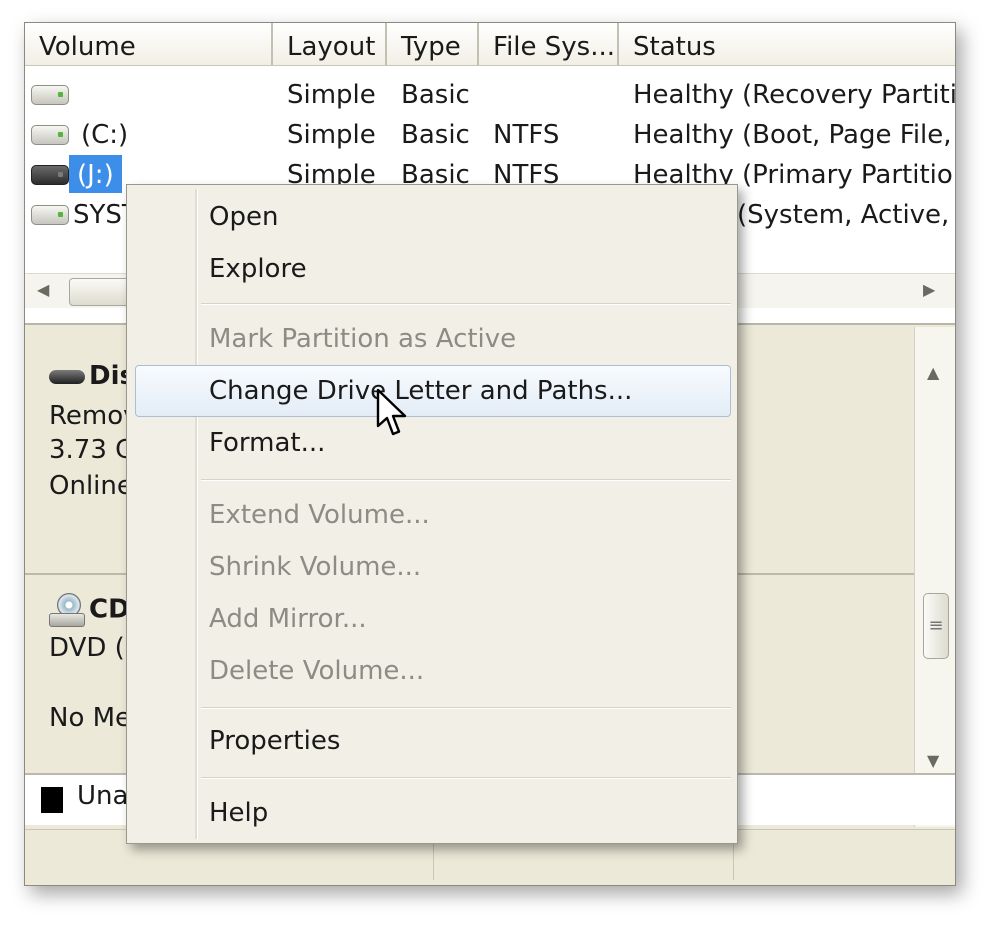  I want to click on volume-name: (J:), so click(95, 173).